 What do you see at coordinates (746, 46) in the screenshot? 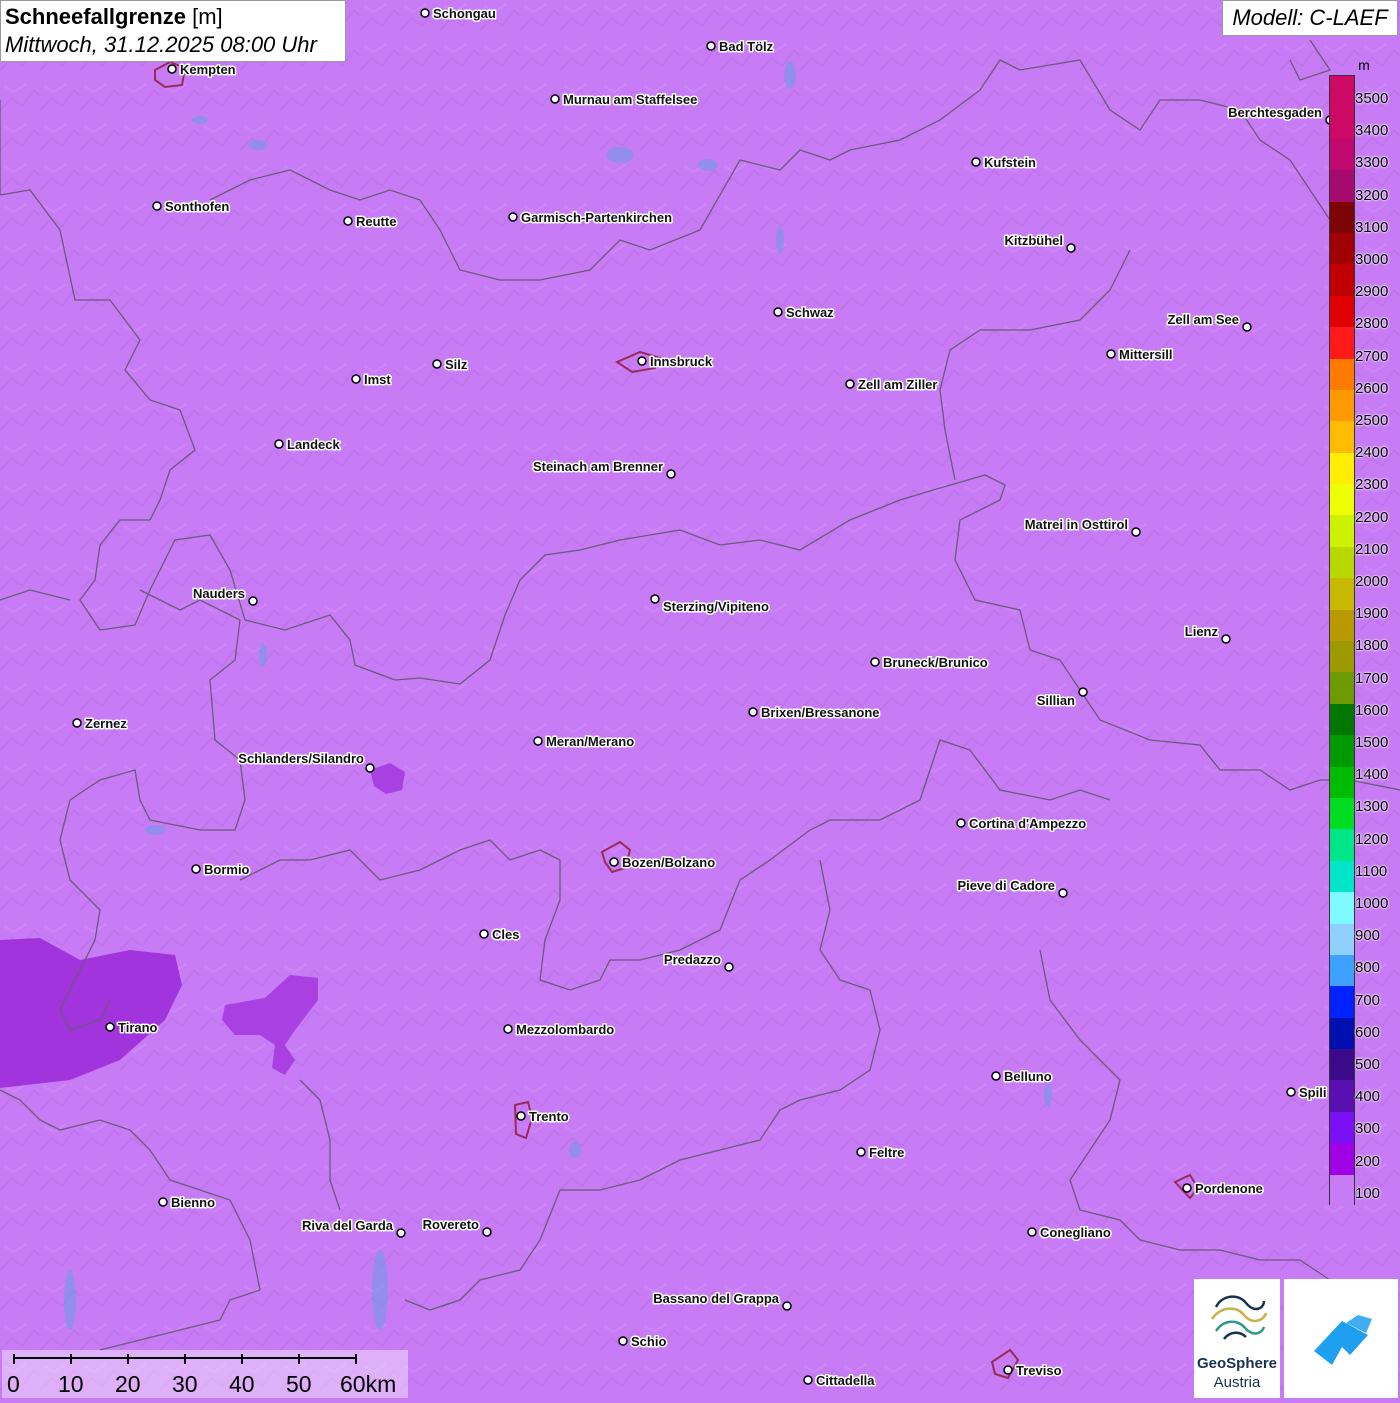
I see `city-label: Bad Tölz` at bounding box center [746, 46].